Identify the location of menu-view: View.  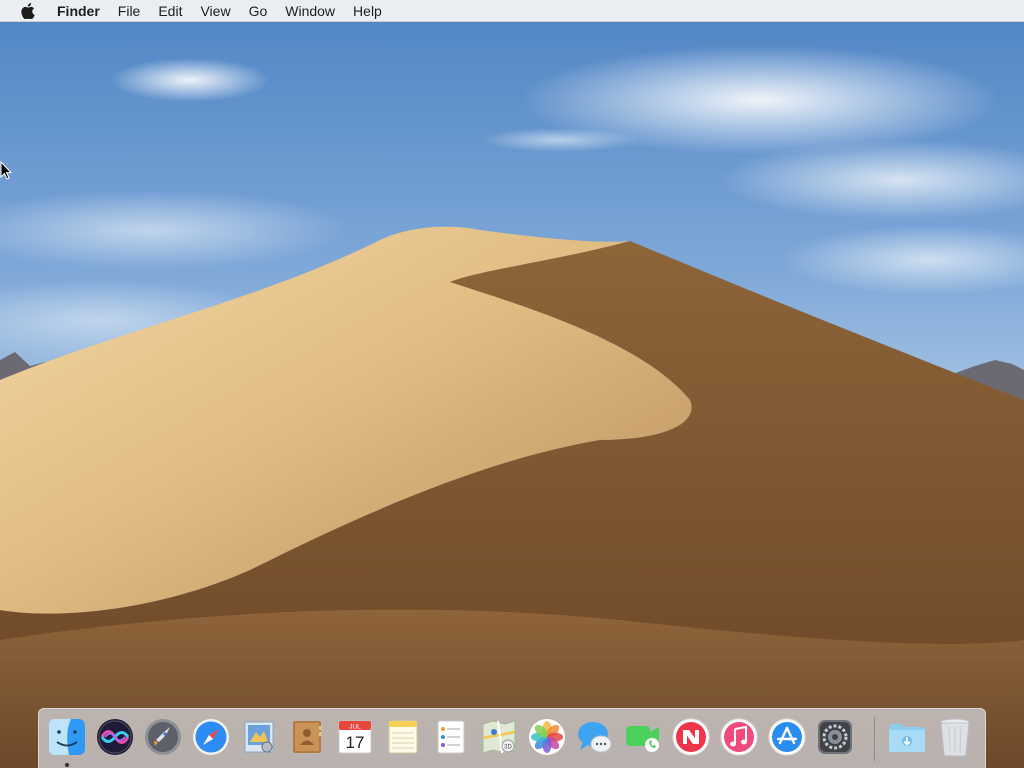
(215, 11).